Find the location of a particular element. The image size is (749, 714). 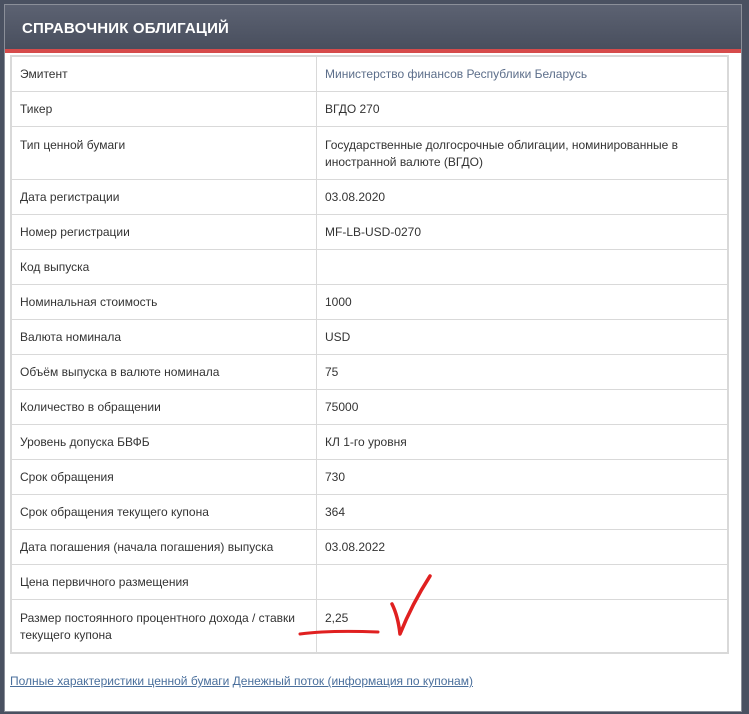

row-value: MF-LB-USD-0270 is located at coordinates (522, 232).